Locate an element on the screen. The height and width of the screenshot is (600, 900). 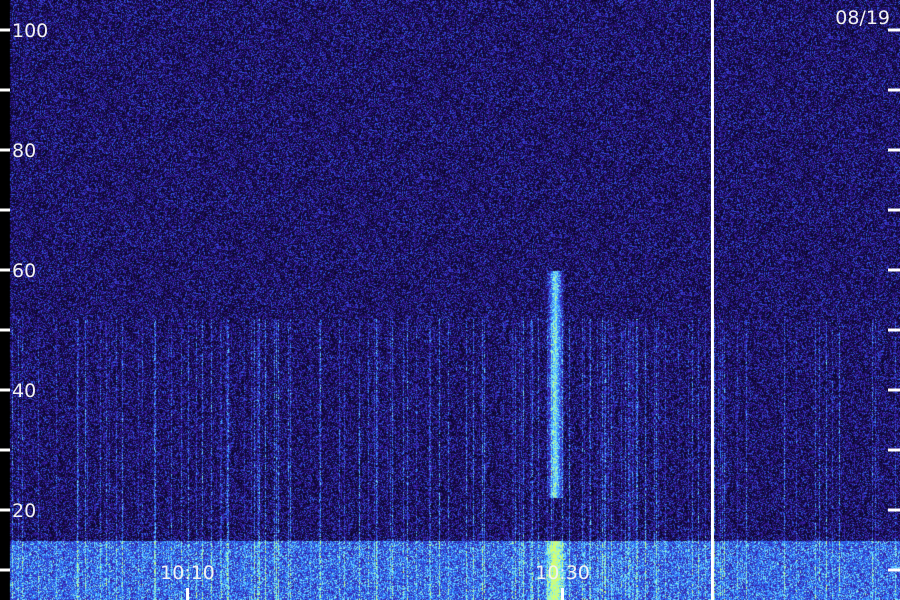
y-axis-left is located at coordinates (5, 300).